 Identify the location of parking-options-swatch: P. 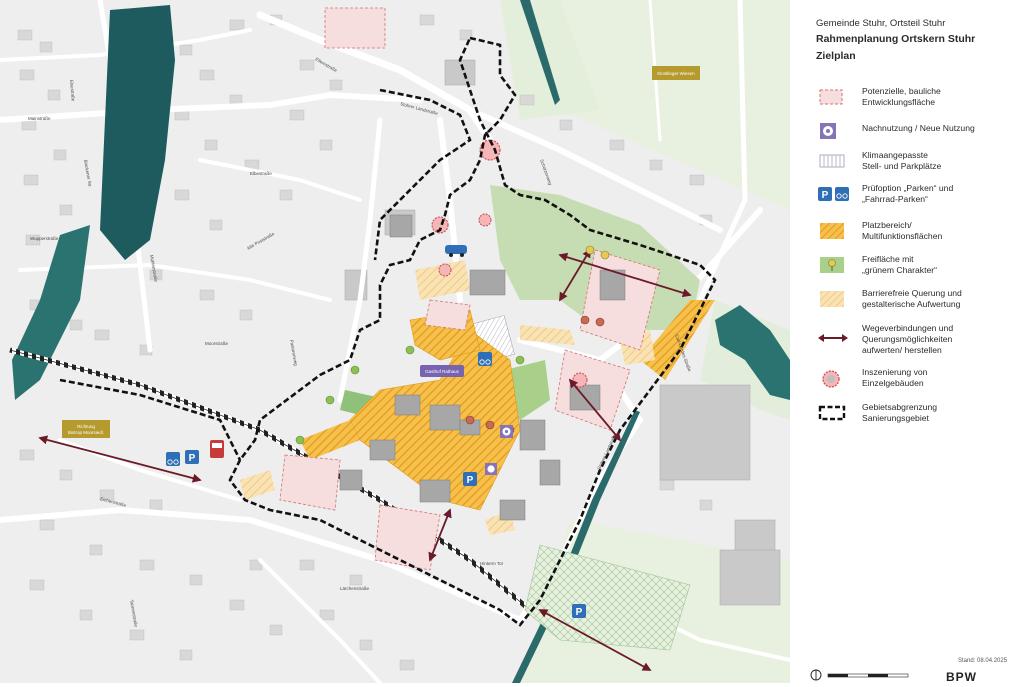
(833, 194).